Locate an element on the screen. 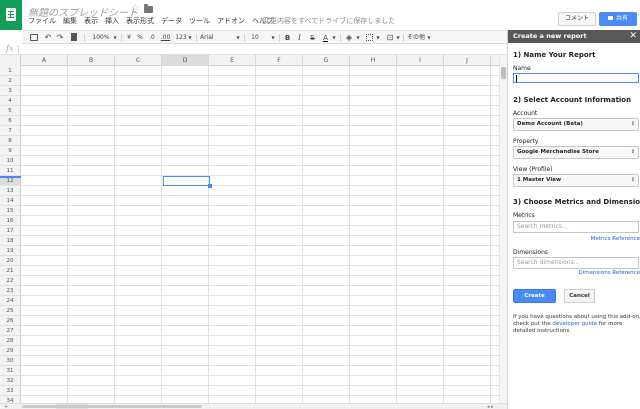  view-select: 1 Master View ⇕ is located at coordinates (576, 180).